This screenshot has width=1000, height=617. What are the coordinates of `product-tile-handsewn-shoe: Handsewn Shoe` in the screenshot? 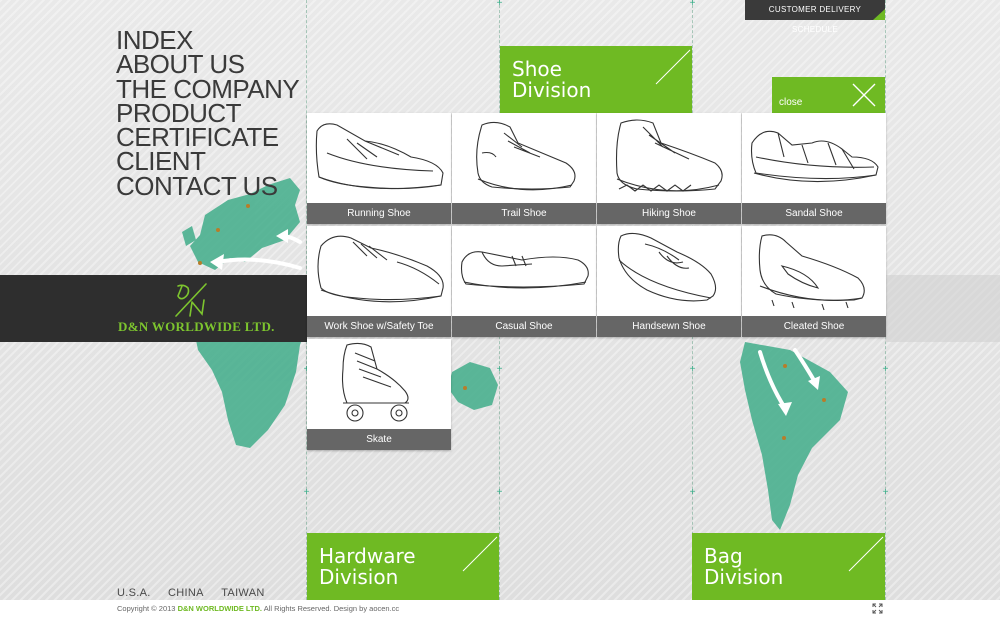 It's located at (669, 281).